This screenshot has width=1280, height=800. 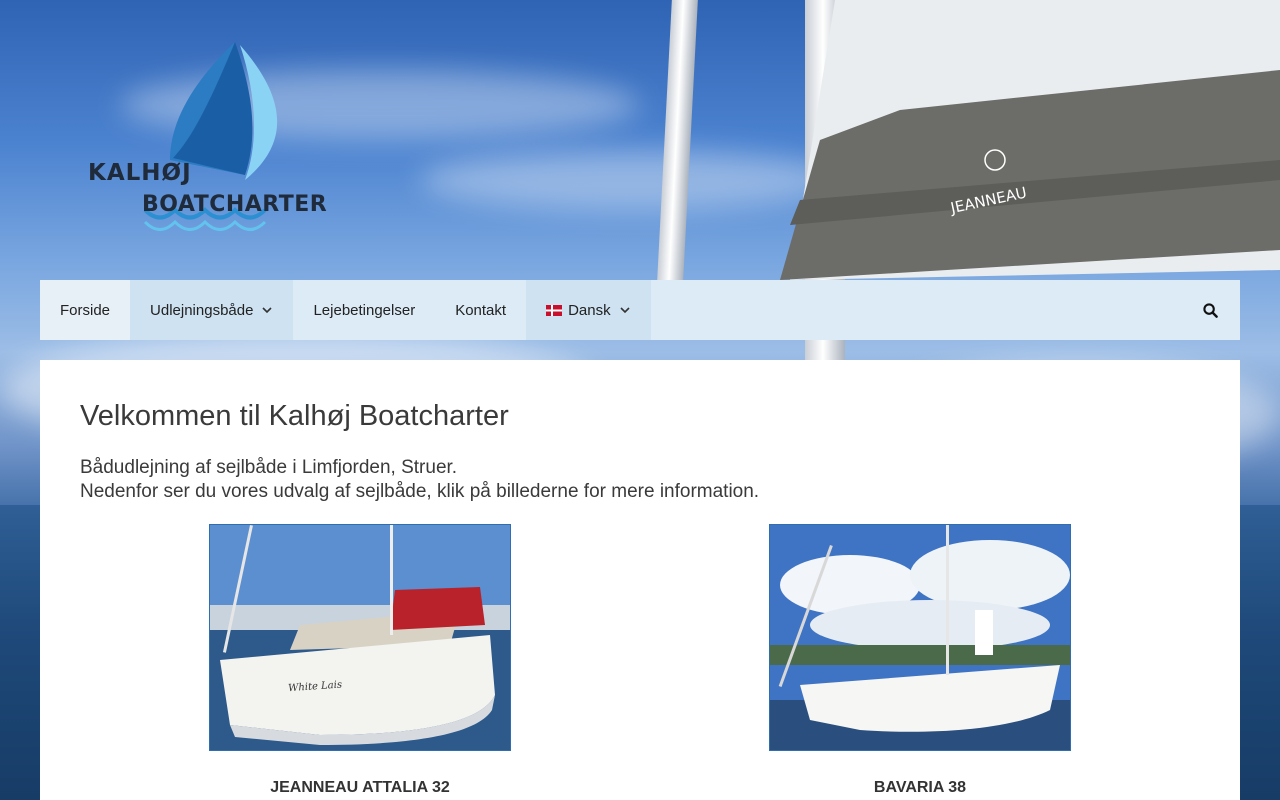 What do you see at coordinates (294, 416) in the screenshot?
I see `page-title: Velkommen til Kalhøj Boatcharter` at bounding box center [294, 416].